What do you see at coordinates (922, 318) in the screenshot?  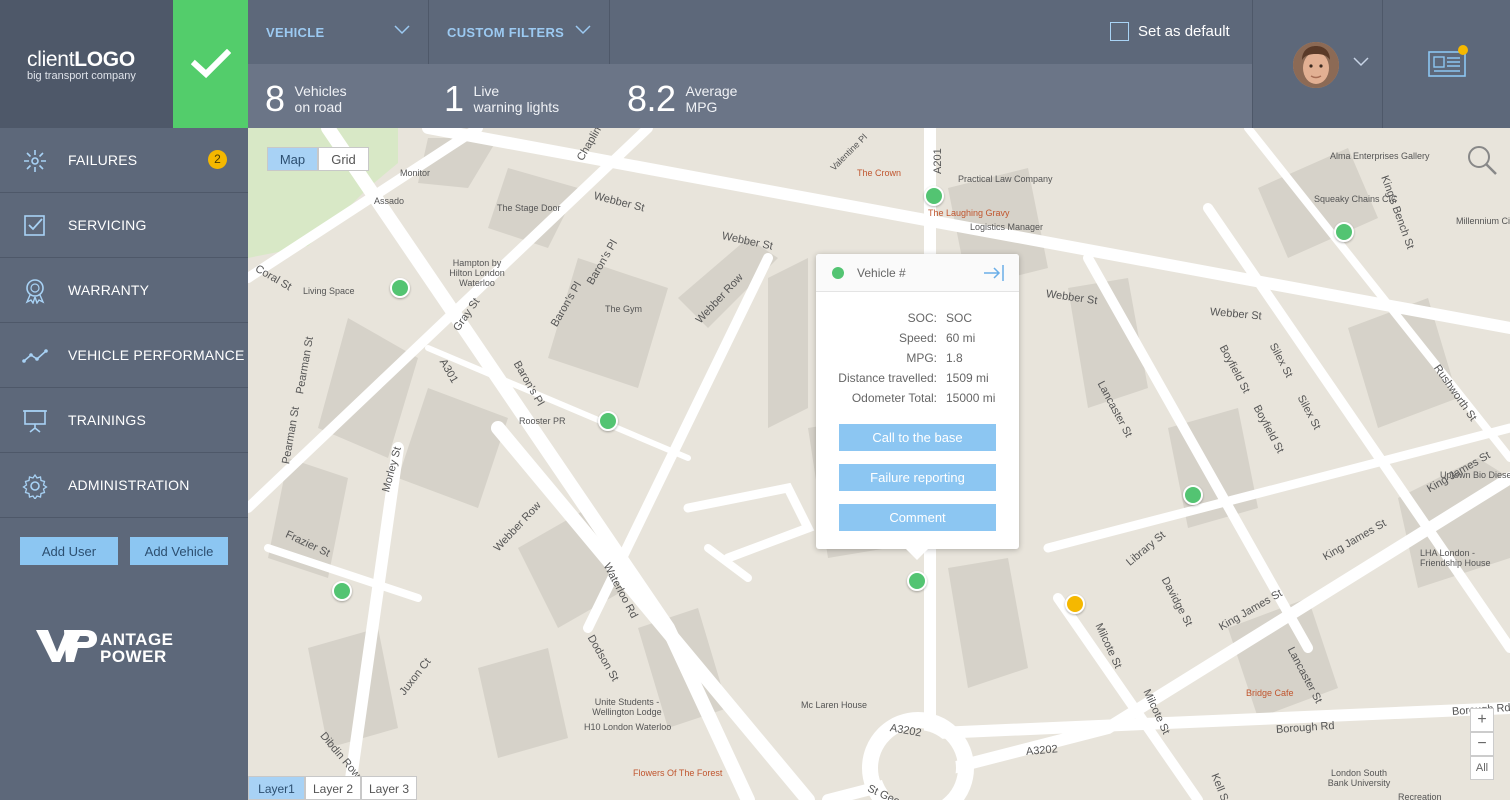 I see `row-key: SOC:` at bounding box center [922, 318].